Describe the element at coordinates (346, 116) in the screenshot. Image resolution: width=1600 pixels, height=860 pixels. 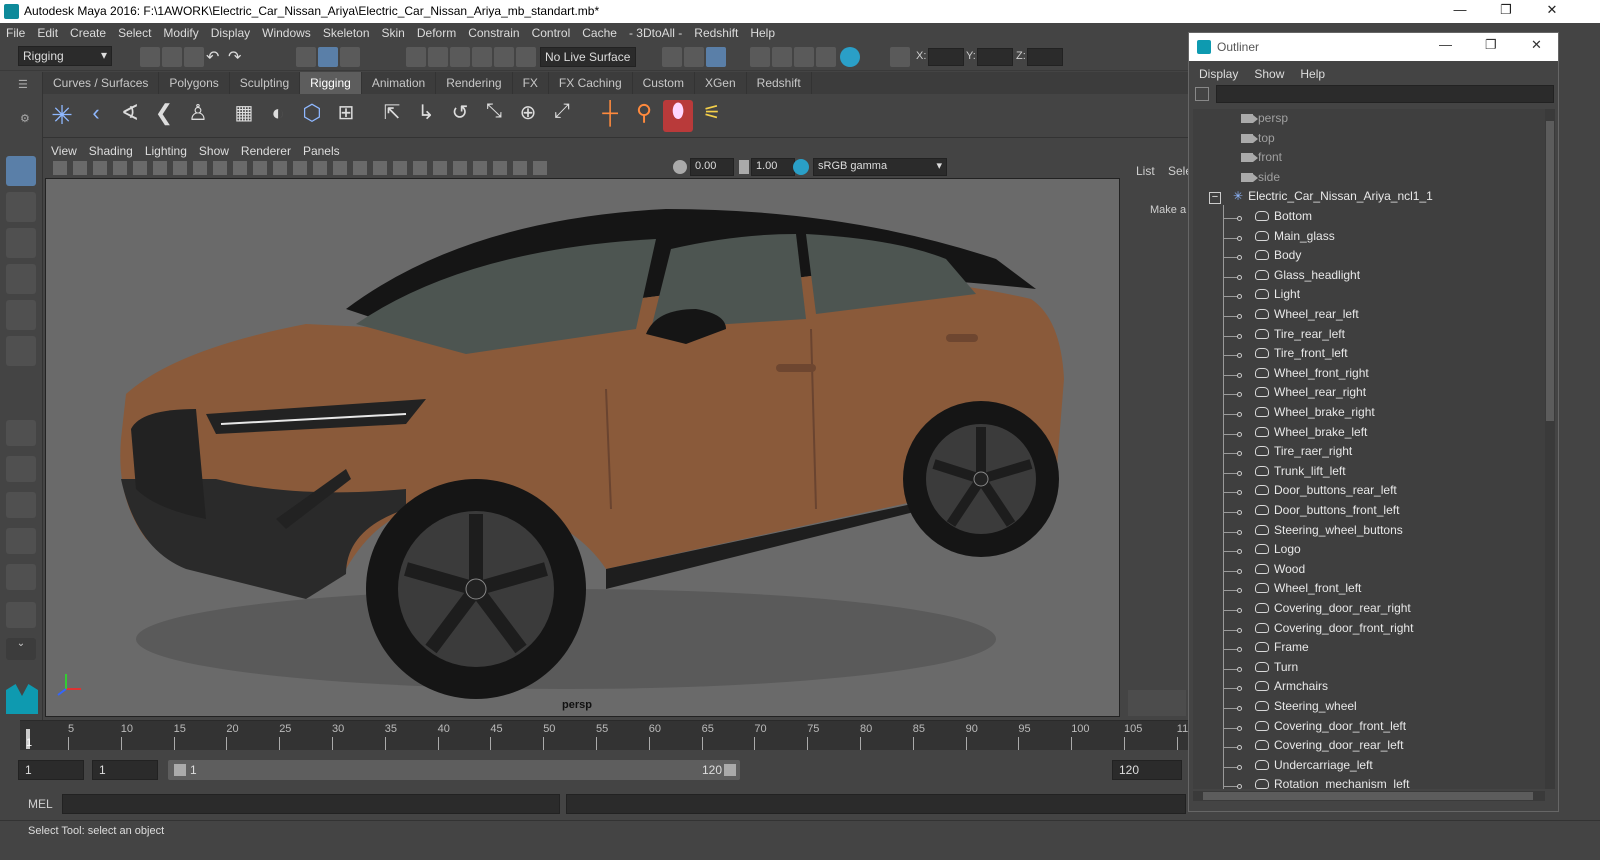
I see `wrap-icon: ⊞` at that location.